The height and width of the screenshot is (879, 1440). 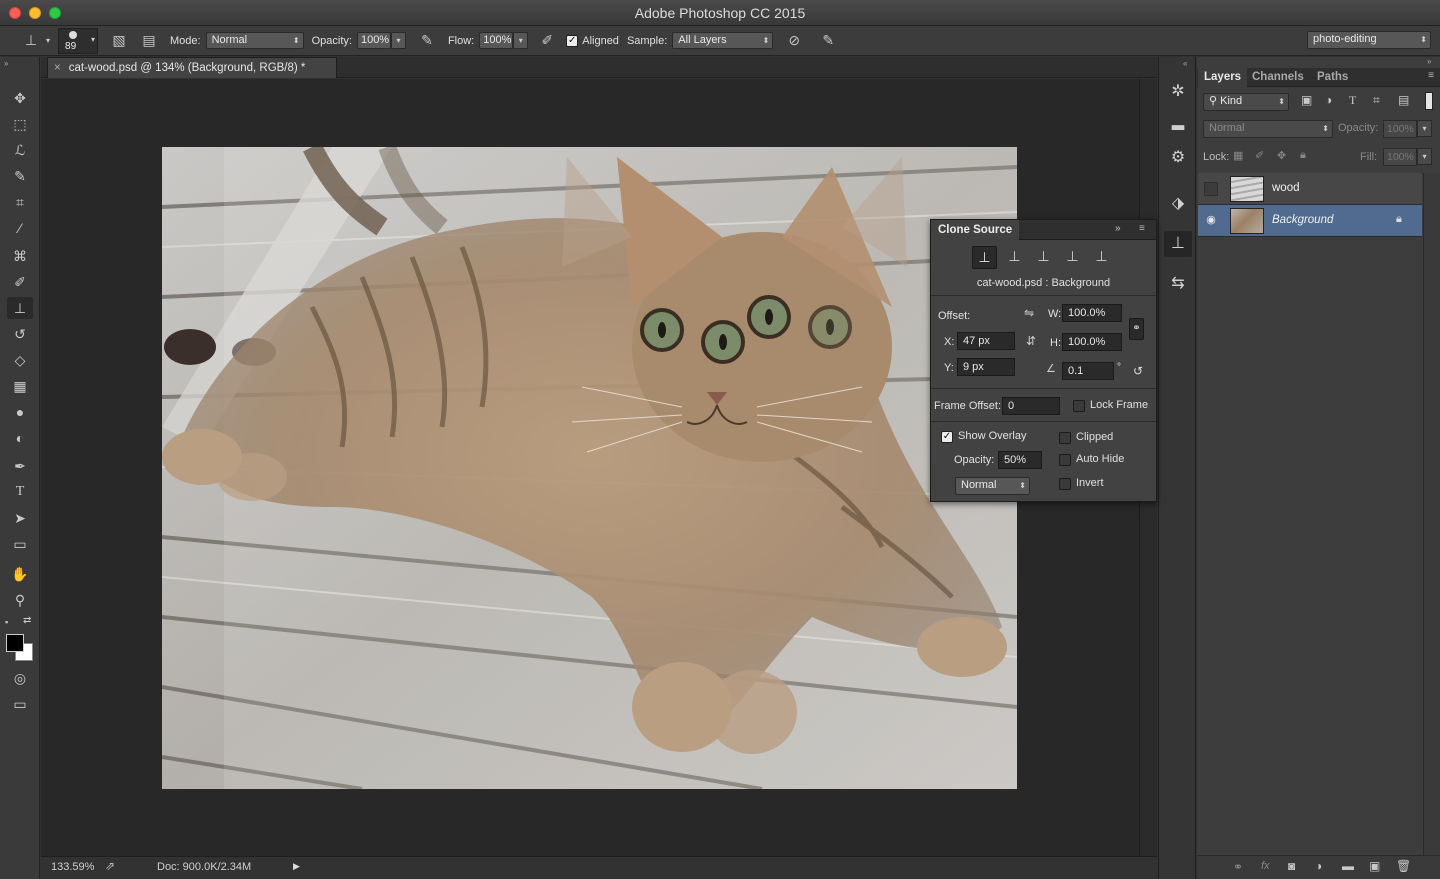 I want to click on show-overlay-checkbox: ✓, so click(x=947, y=437).